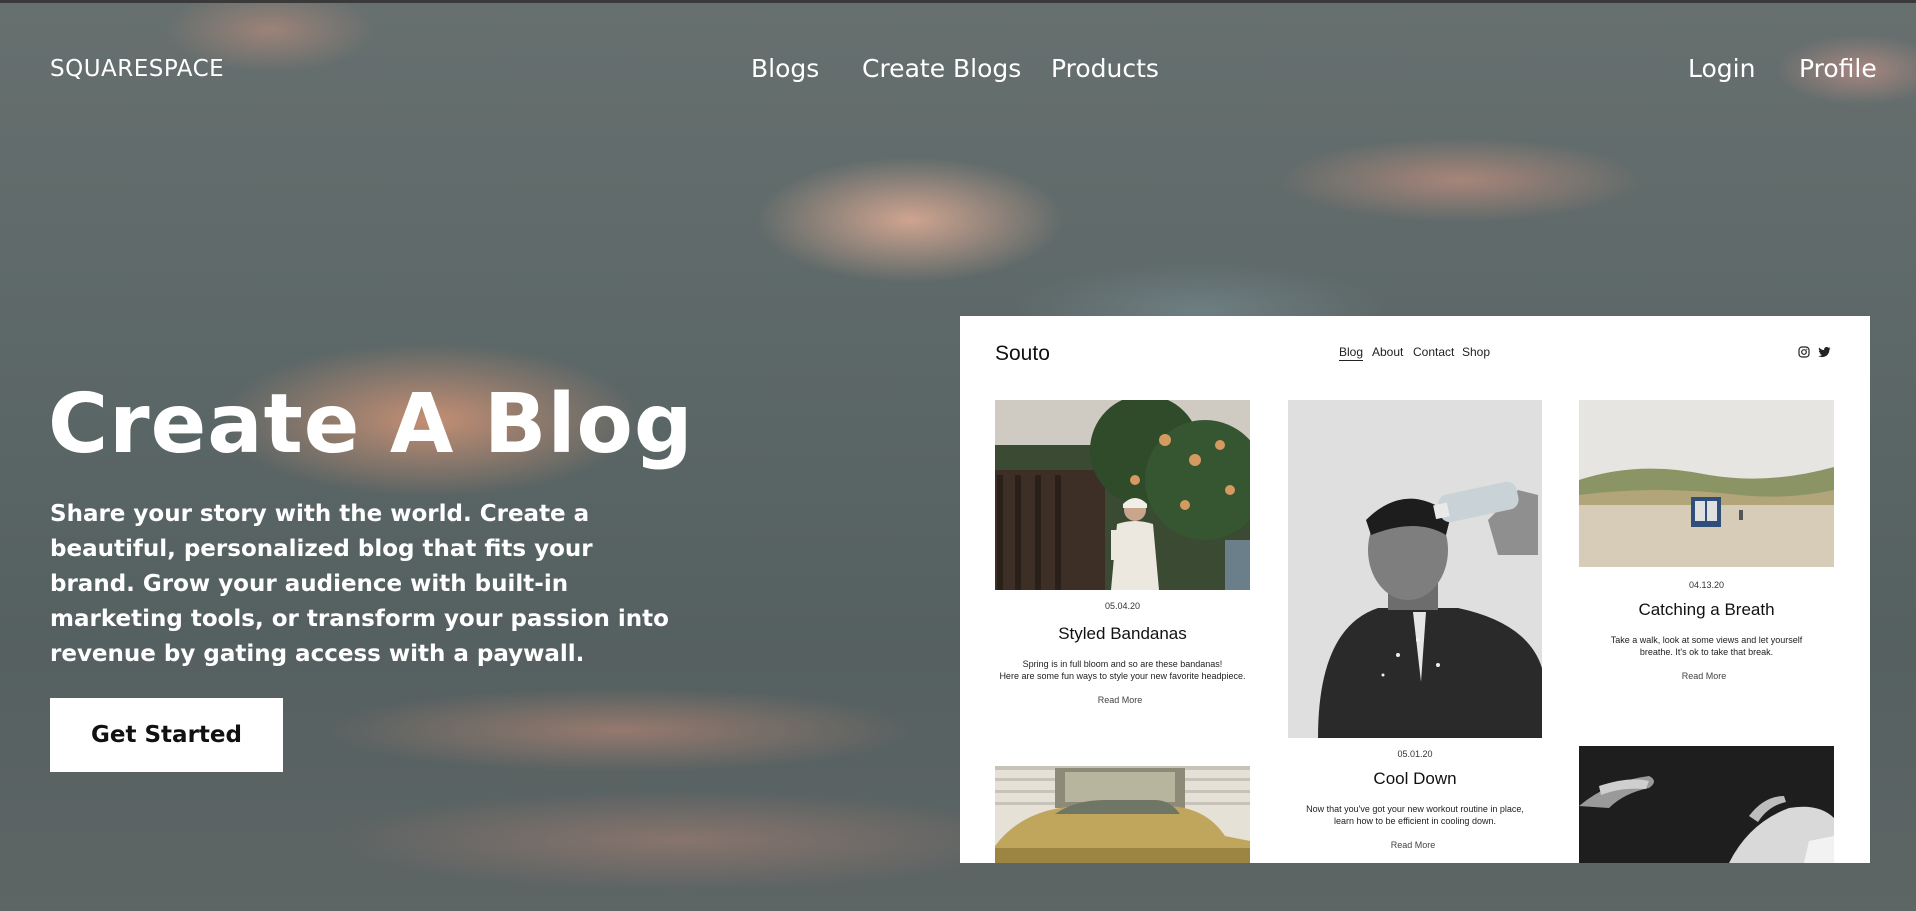 The height and width of the screenshot is (911, 1916). I want to click on preview-nav-contact: Contact, so click(1434, 352).